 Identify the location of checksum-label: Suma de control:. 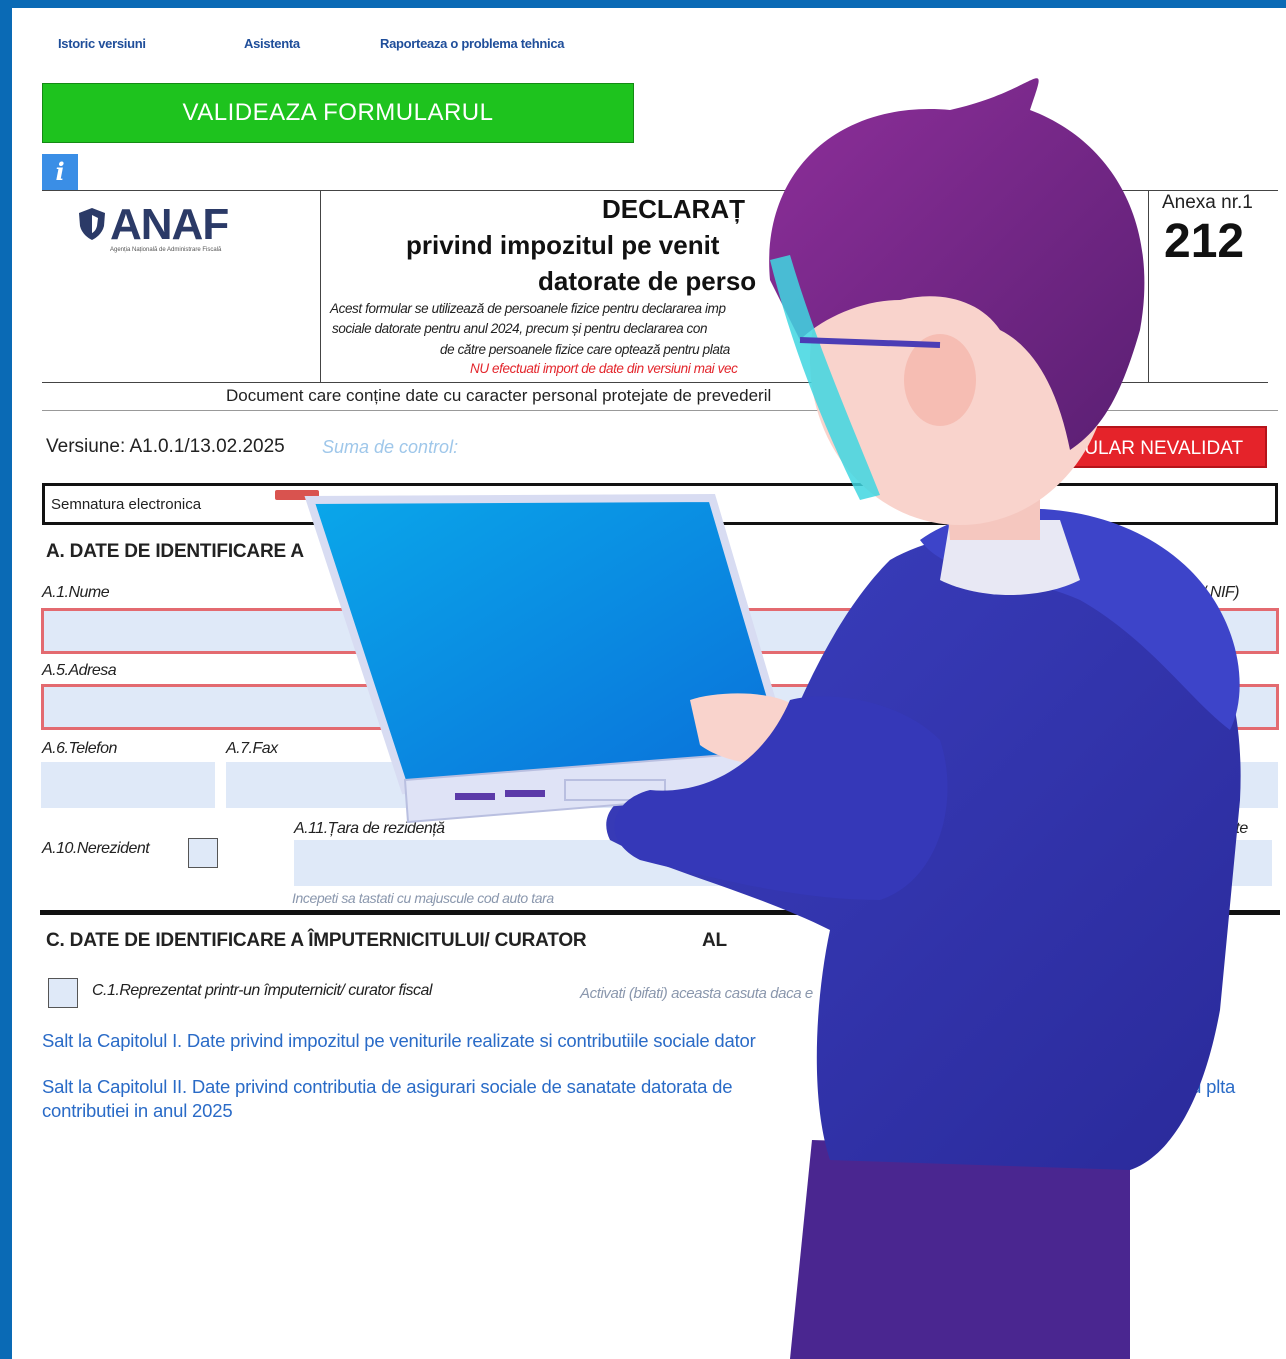
(390, 447).